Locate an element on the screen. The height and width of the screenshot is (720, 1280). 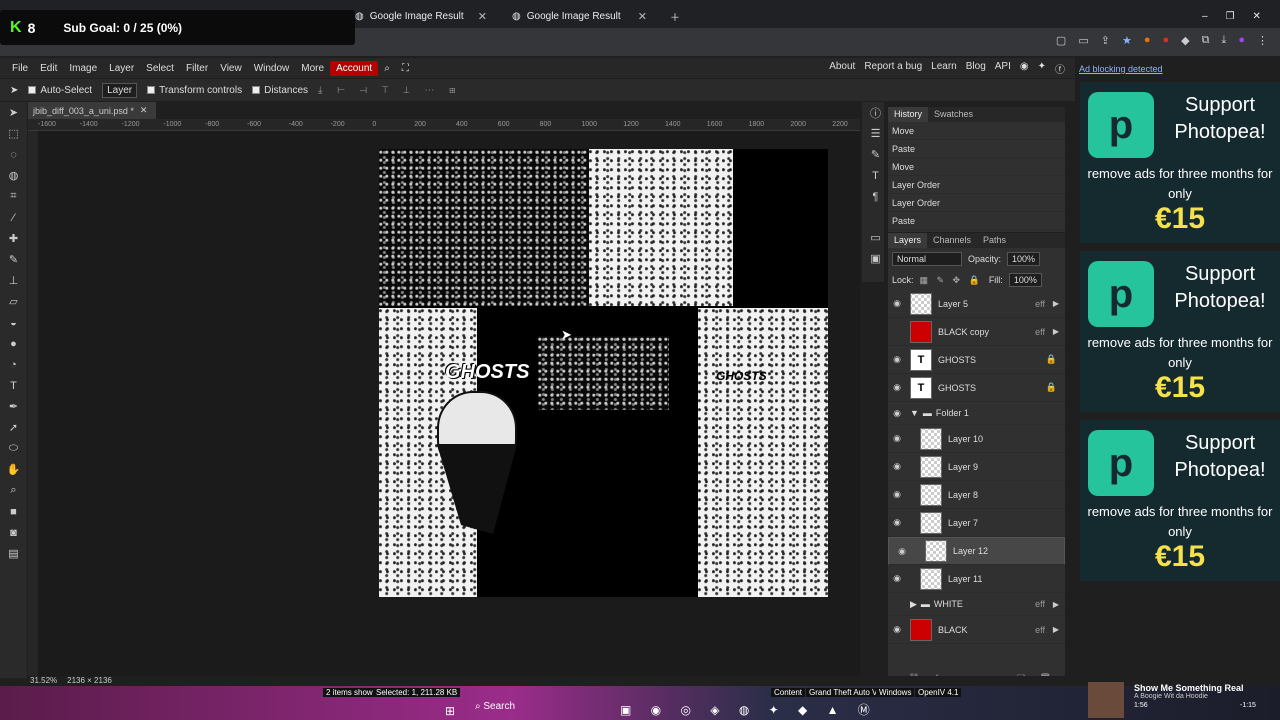
download-icon: ⤓ is located at coordinates (1223, 40).